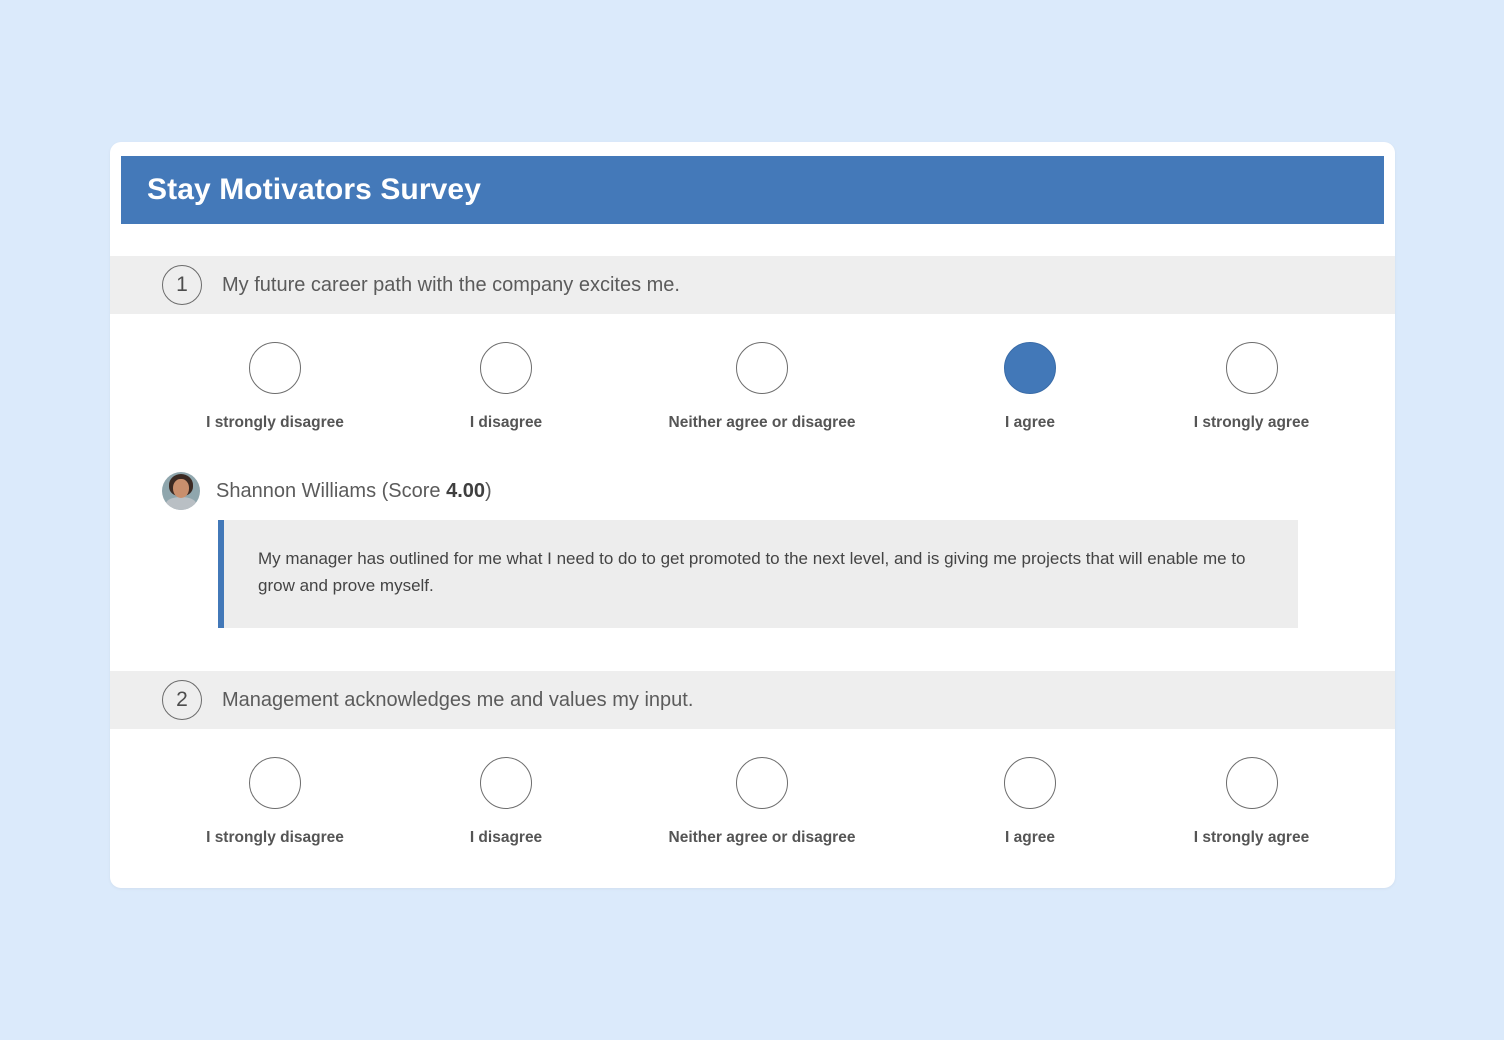  Describe the element at coordinates (182, 285) in the screenshot. I see `question-number-1: 1` at that location.